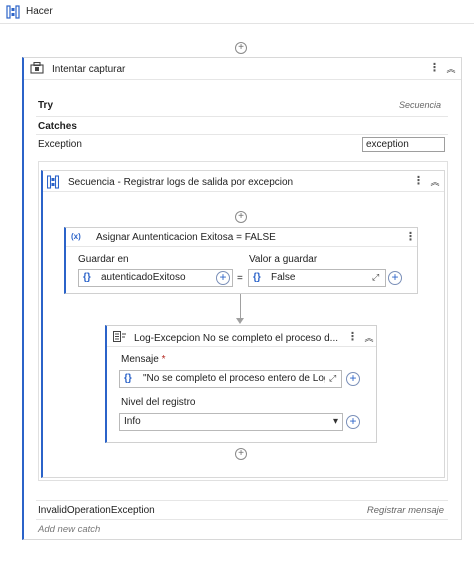  I want to click on try-separator, so click(242, 116).